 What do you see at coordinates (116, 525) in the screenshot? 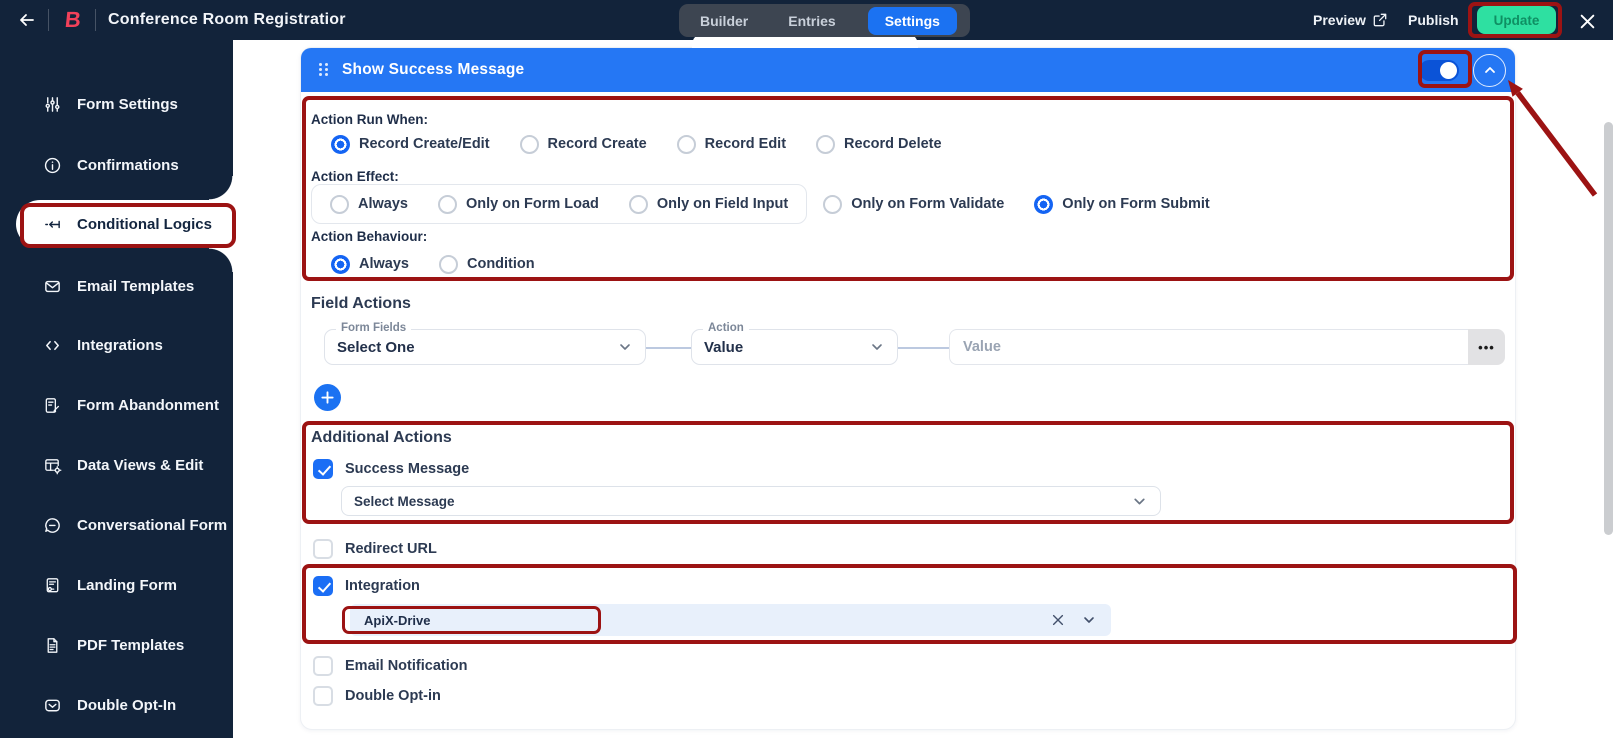
I see `sidebar-item-conversational-form: Conversational Form` at bounding box center [116, 525].